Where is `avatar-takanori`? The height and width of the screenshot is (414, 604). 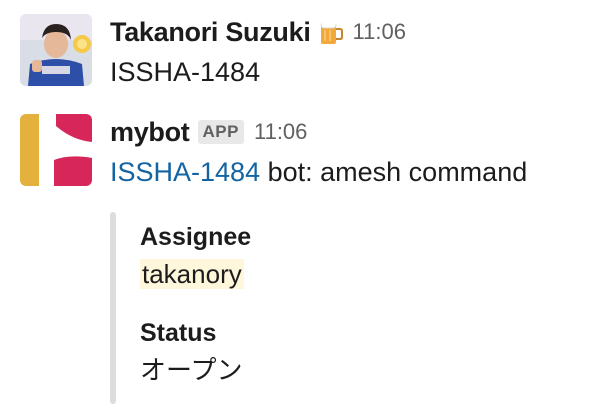
avatar-takanori is located at coordinates (56, 50).